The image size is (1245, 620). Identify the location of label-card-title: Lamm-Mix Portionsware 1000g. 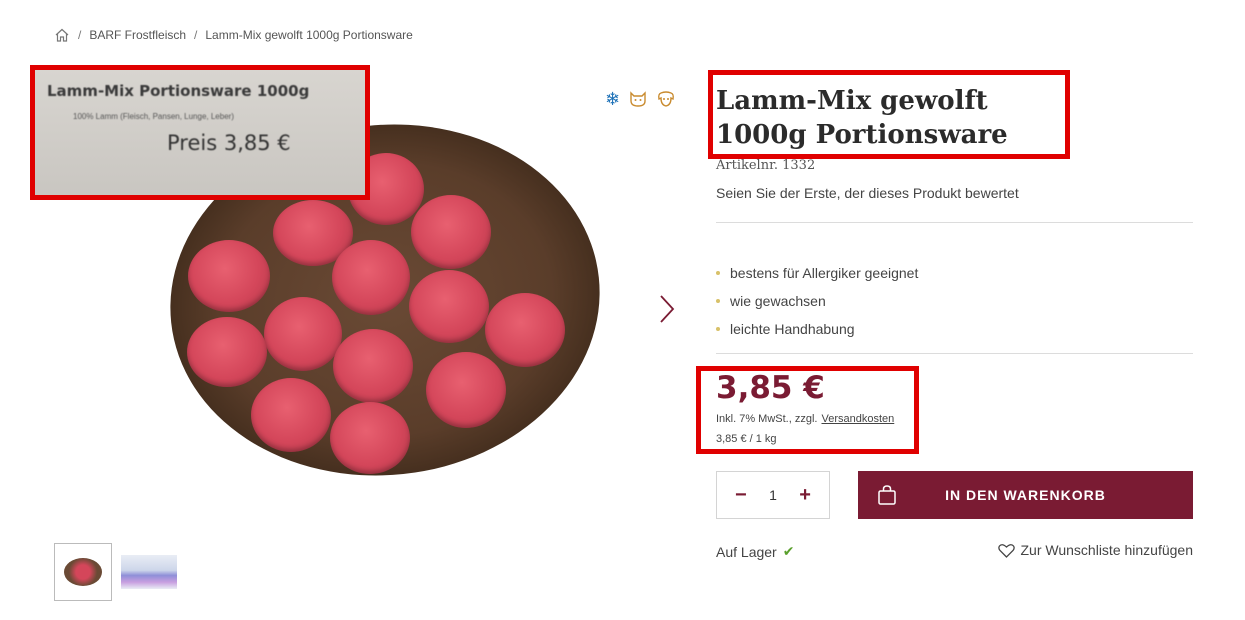
(178, 91).